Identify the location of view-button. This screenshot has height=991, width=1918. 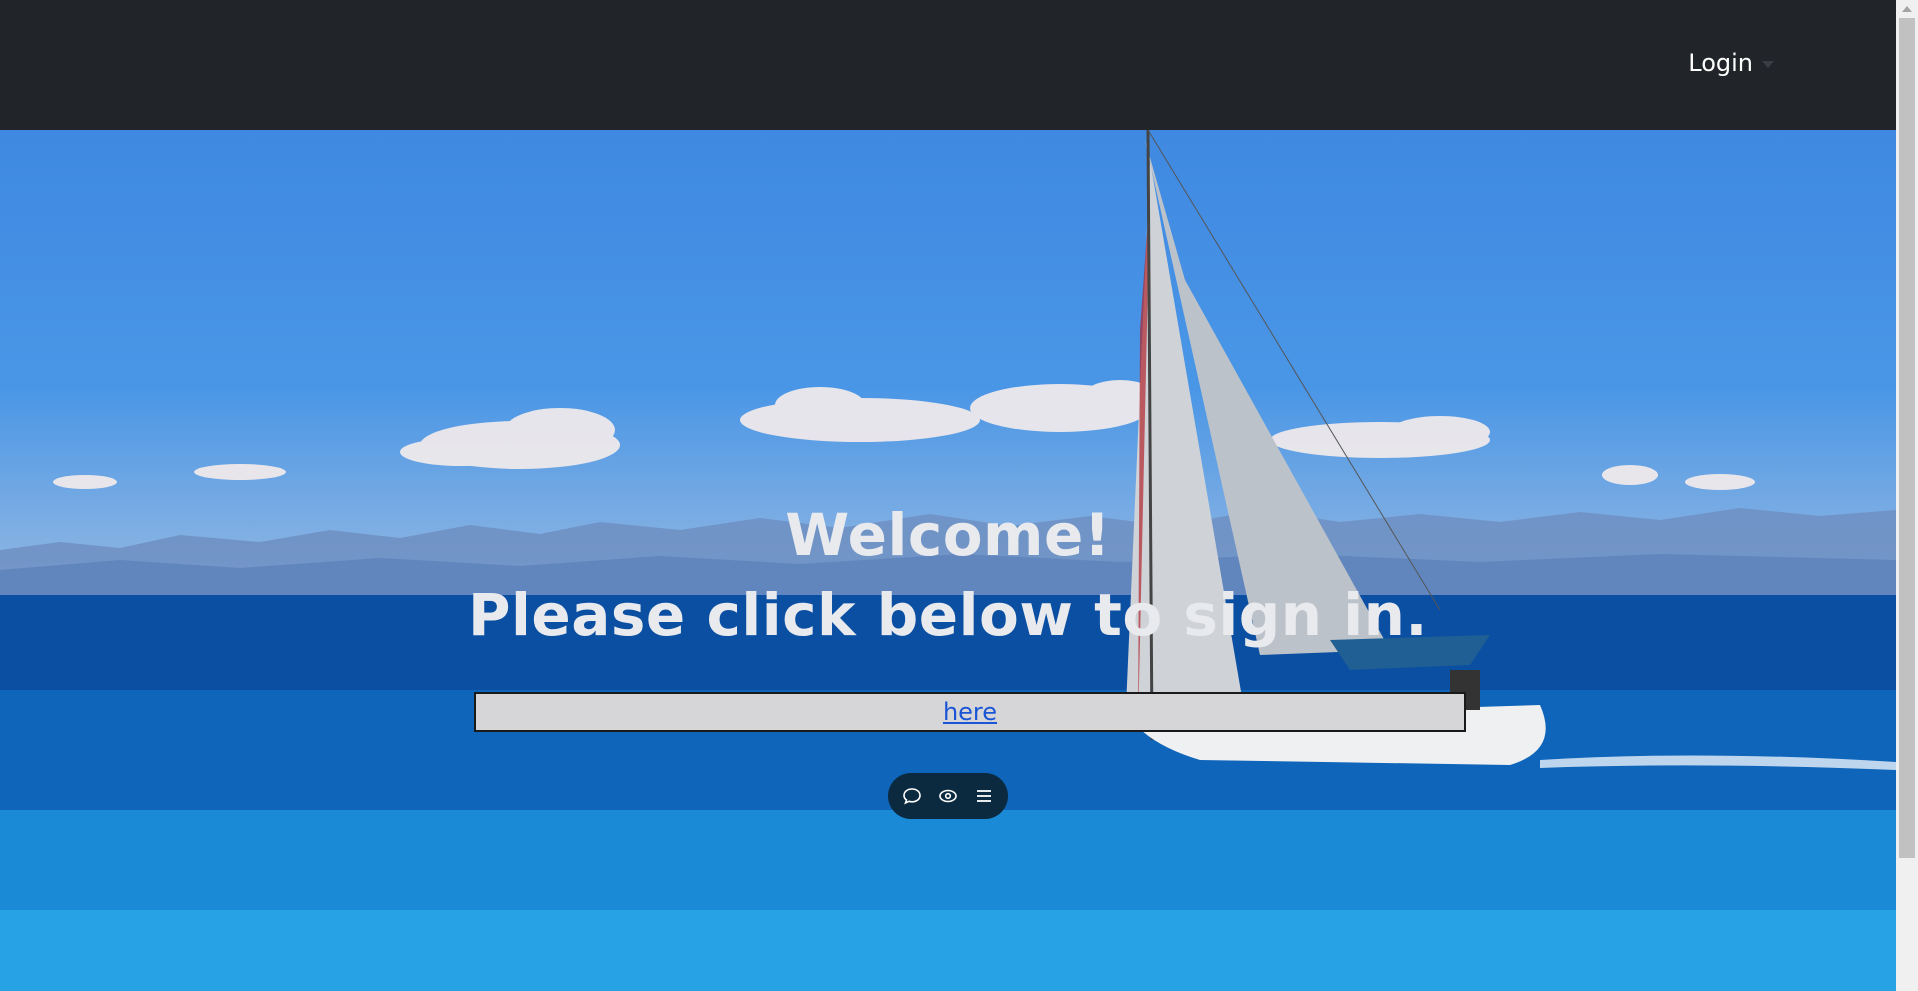
(948, 796).